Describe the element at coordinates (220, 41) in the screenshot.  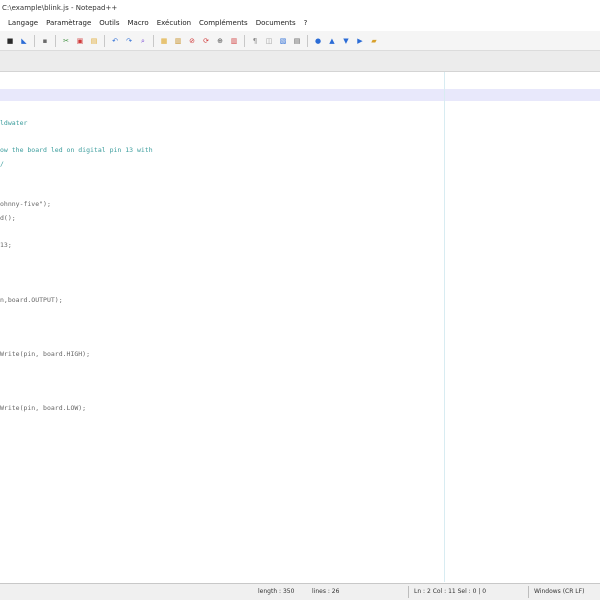
I see `wrap-icon: ⊕` at that location.